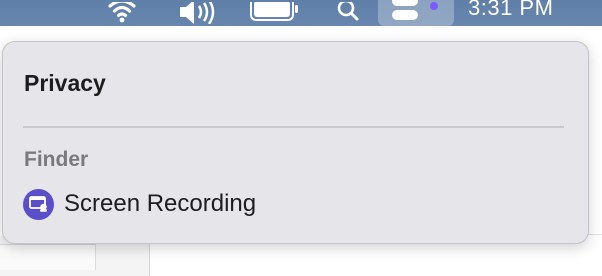 The height and width of the screenshot is (276, 602). I want to click on popover-divider, so click(293, 127).